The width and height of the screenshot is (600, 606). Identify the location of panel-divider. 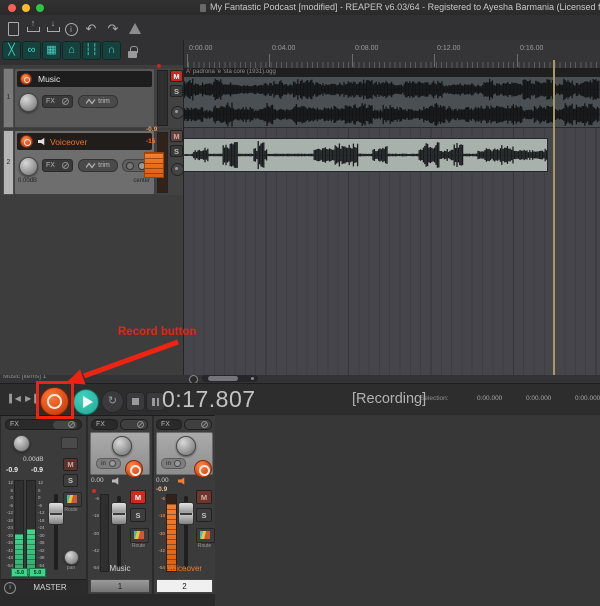
(183, 207).